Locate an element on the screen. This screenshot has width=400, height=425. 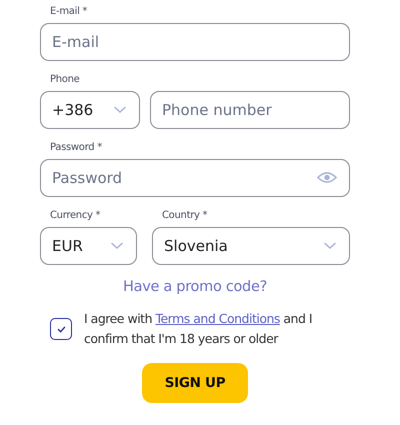
check-icon is located at coordinates (61, 329).